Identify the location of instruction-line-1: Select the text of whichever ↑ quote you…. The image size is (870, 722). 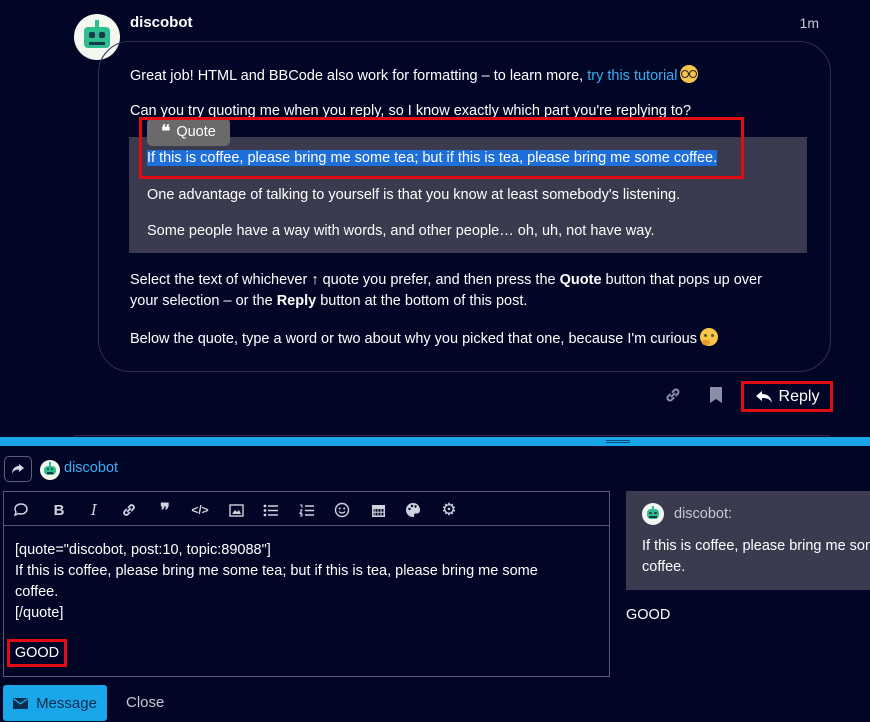
(446, 280).